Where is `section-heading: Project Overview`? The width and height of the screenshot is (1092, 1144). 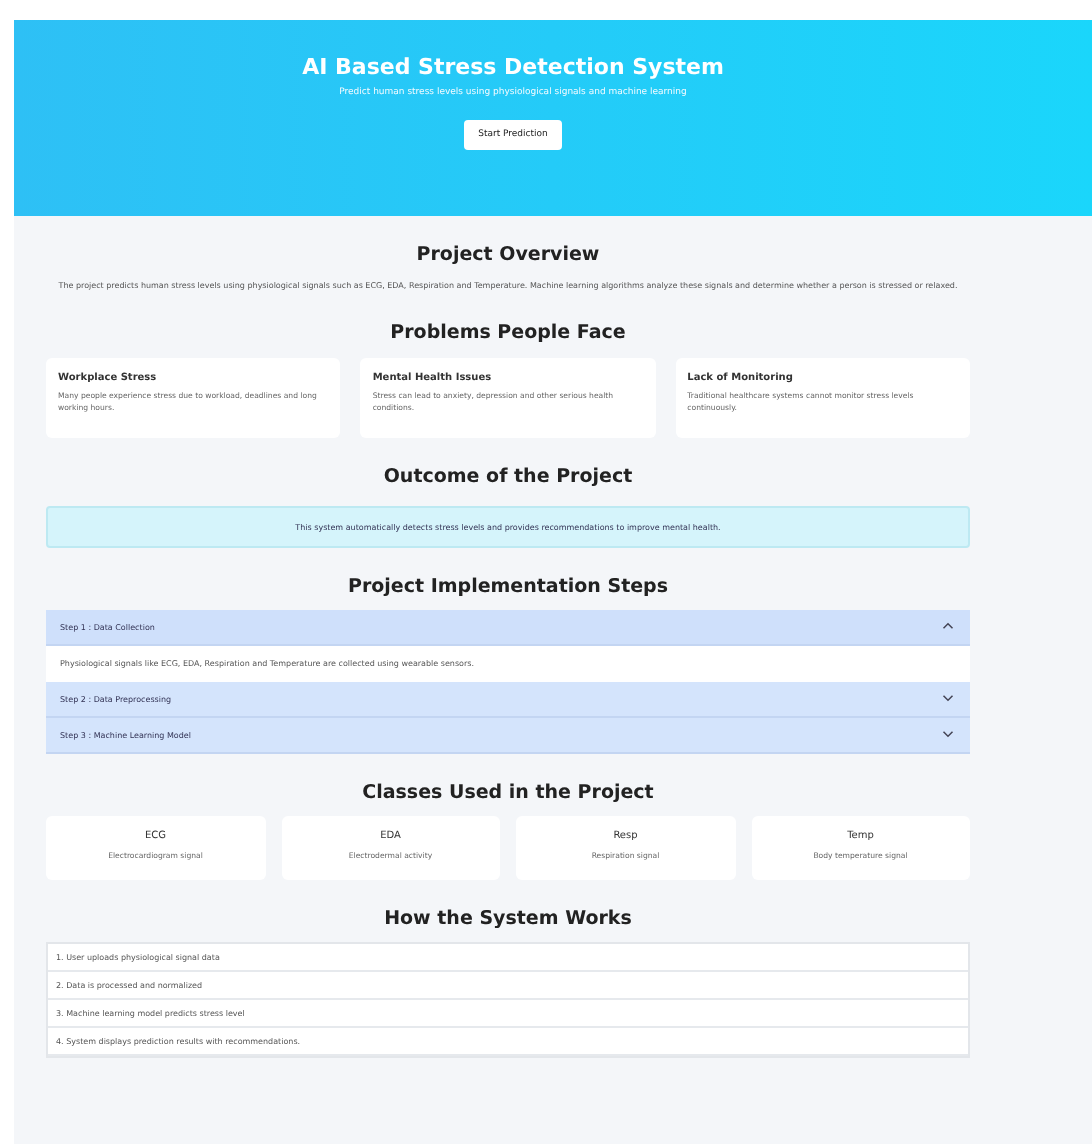 section-heading: Project Overview is located at coordinates (508, 255).